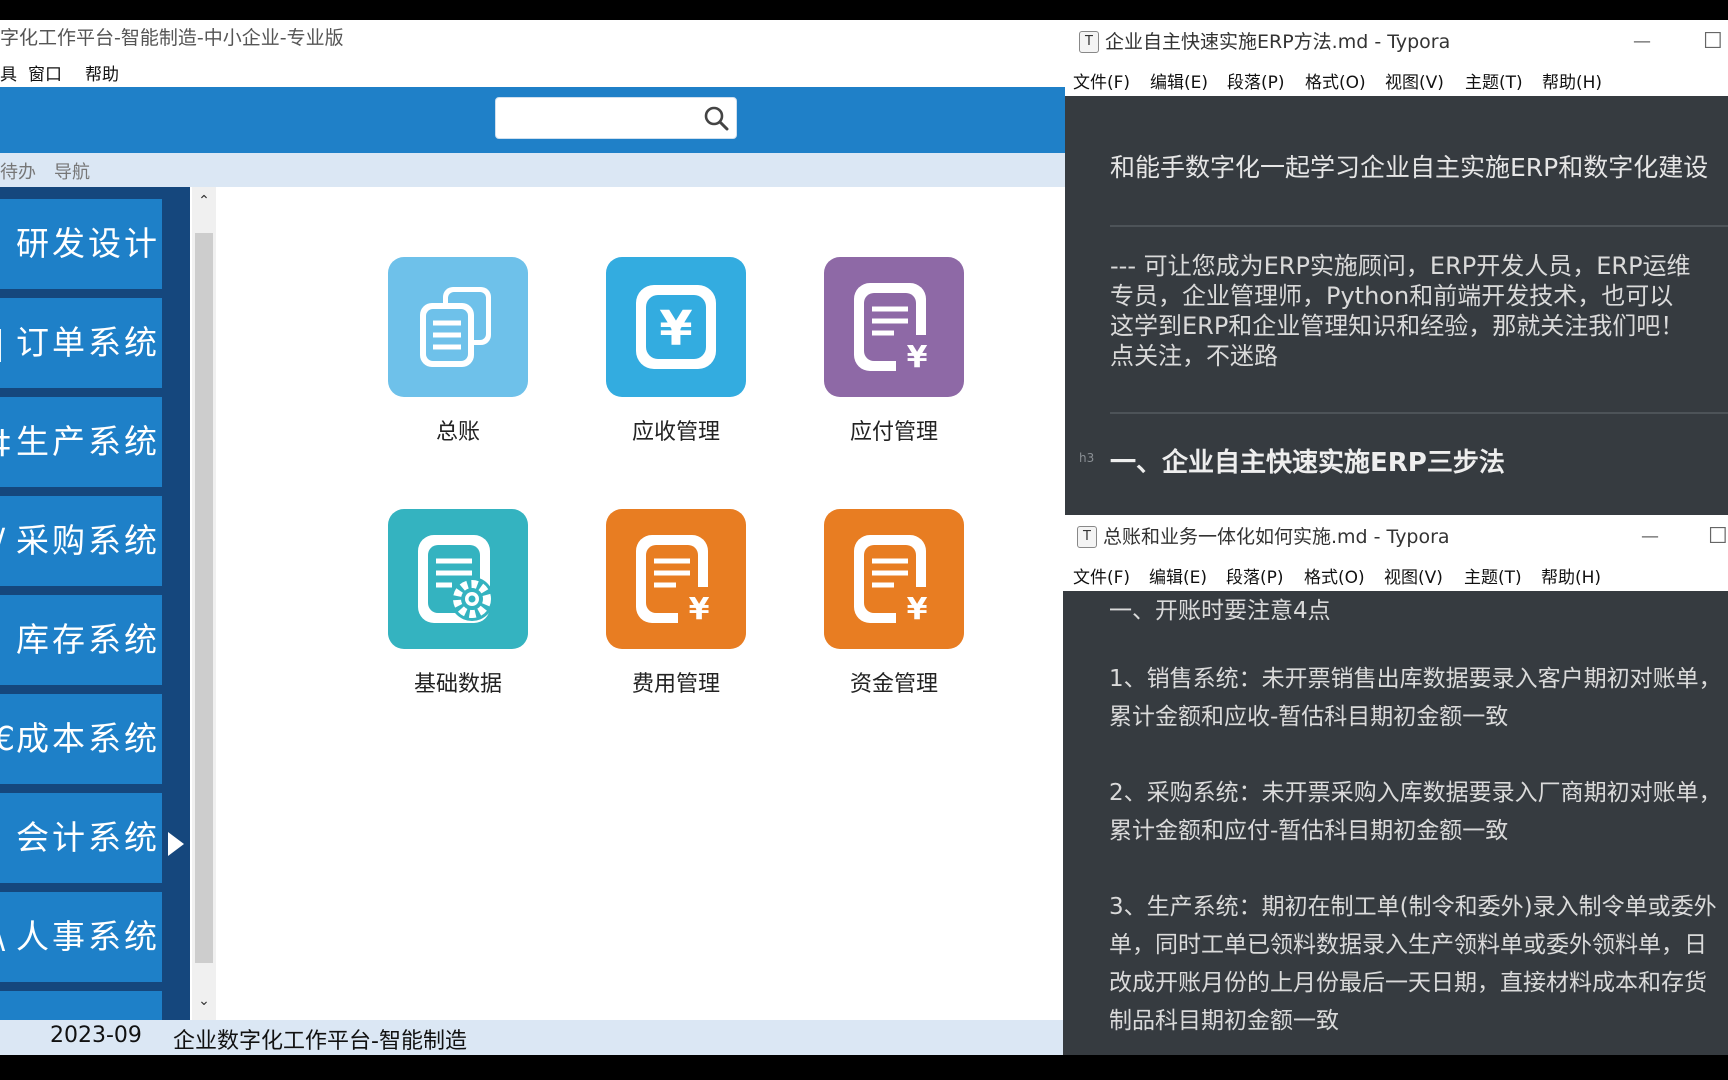  I want to click on doc-line: 1、销售系统：未开票销售出库数据要录入客户期初对账单，, so click(1415, 679).